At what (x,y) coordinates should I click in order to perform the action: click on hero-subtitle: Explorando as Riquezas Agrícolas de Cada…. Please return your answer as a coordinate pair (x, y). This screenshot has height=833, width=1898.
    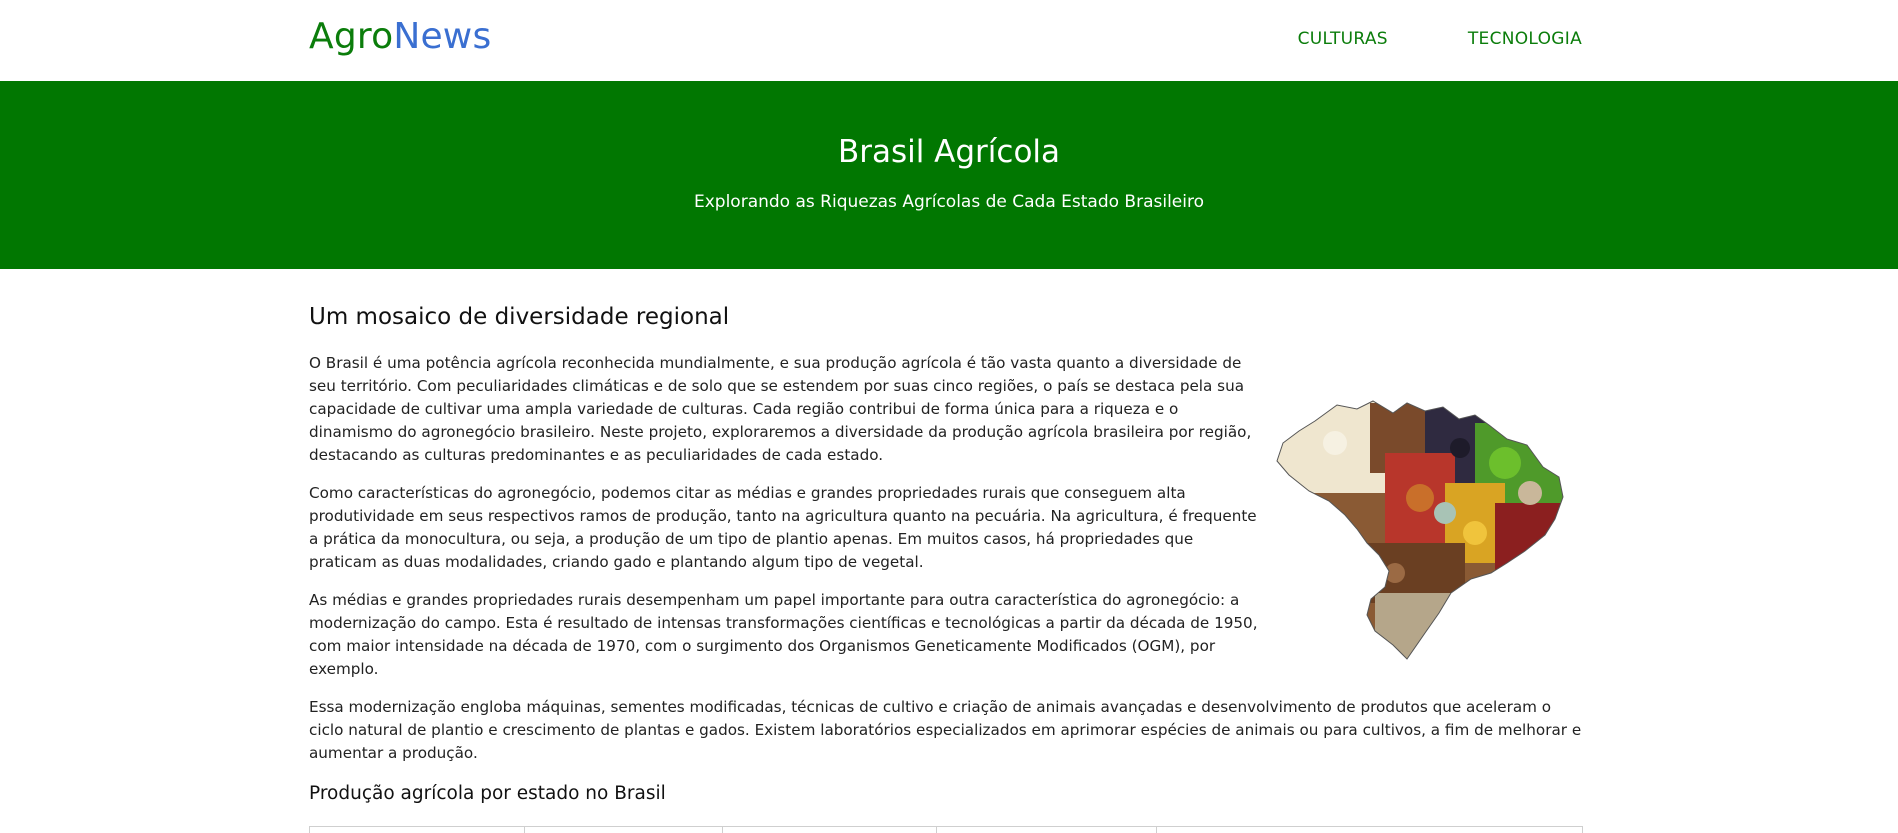
    Looking at the image, I should click on (949, 202).